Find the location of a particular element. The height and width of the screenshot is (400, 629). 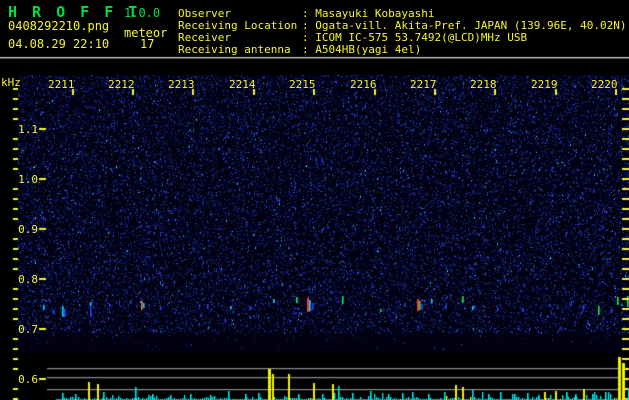

time-tick-label: 2216 is located at coordinates (363, 84).